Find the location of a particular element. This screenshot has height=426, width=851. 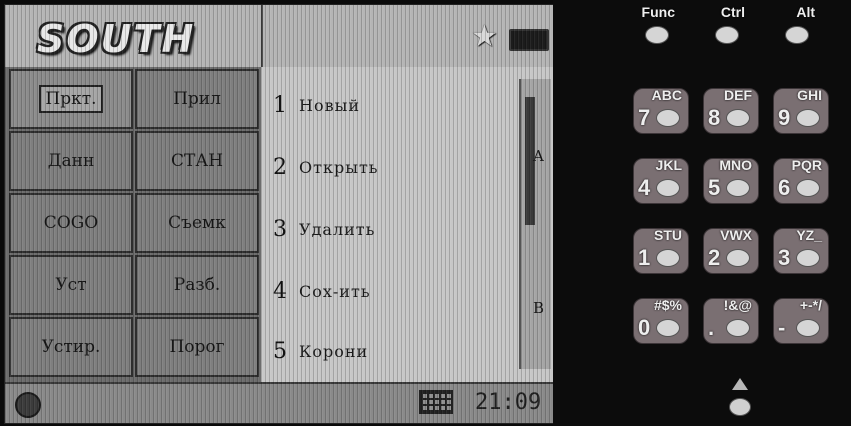

key-label: ABC is located at coordinates (666, 95).